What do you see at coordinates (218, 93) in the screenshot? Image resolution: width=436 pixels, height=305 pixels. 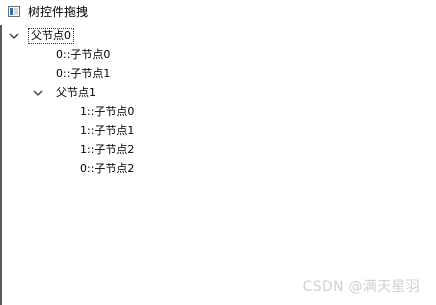 I see `tree-item-parent-1: 父节点1` at bounding box center [218, 93].